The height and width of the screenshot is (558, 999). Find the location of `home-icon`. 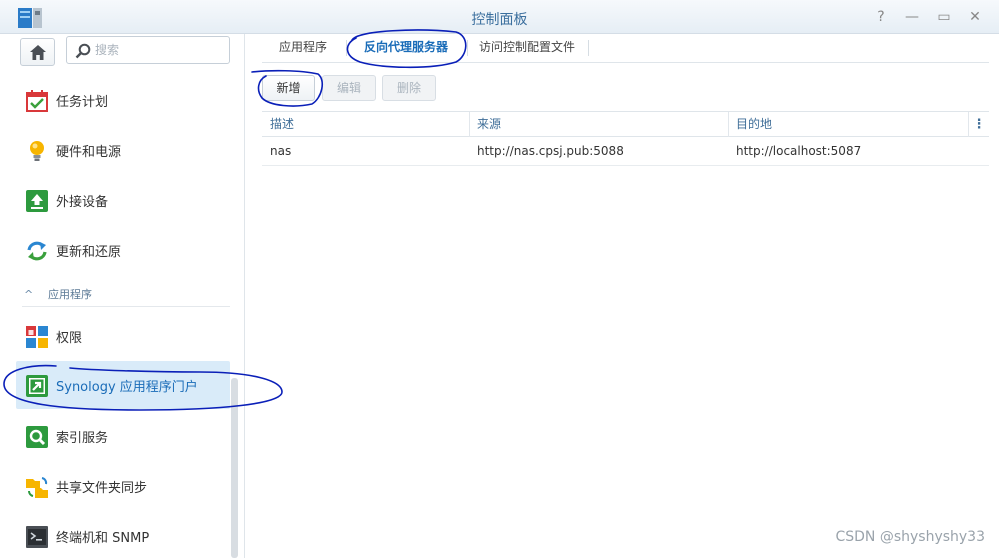

home-icon is located at coordinates (38, 52).